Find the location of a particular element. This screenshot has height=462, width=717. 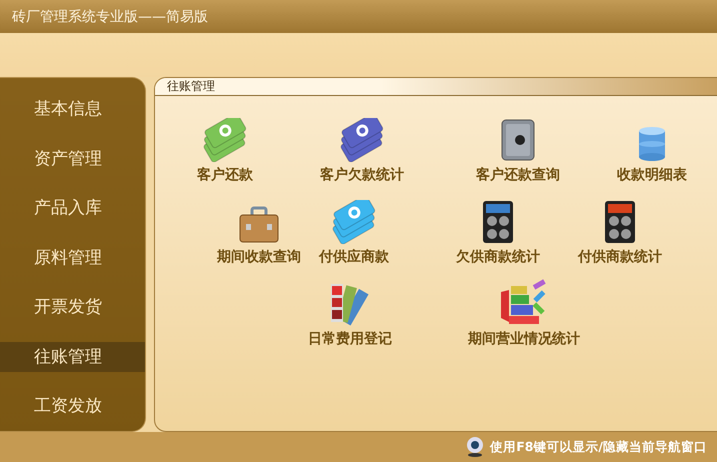

shortcut-button: 客户欠款统计 is located at coordinates (362, 150).